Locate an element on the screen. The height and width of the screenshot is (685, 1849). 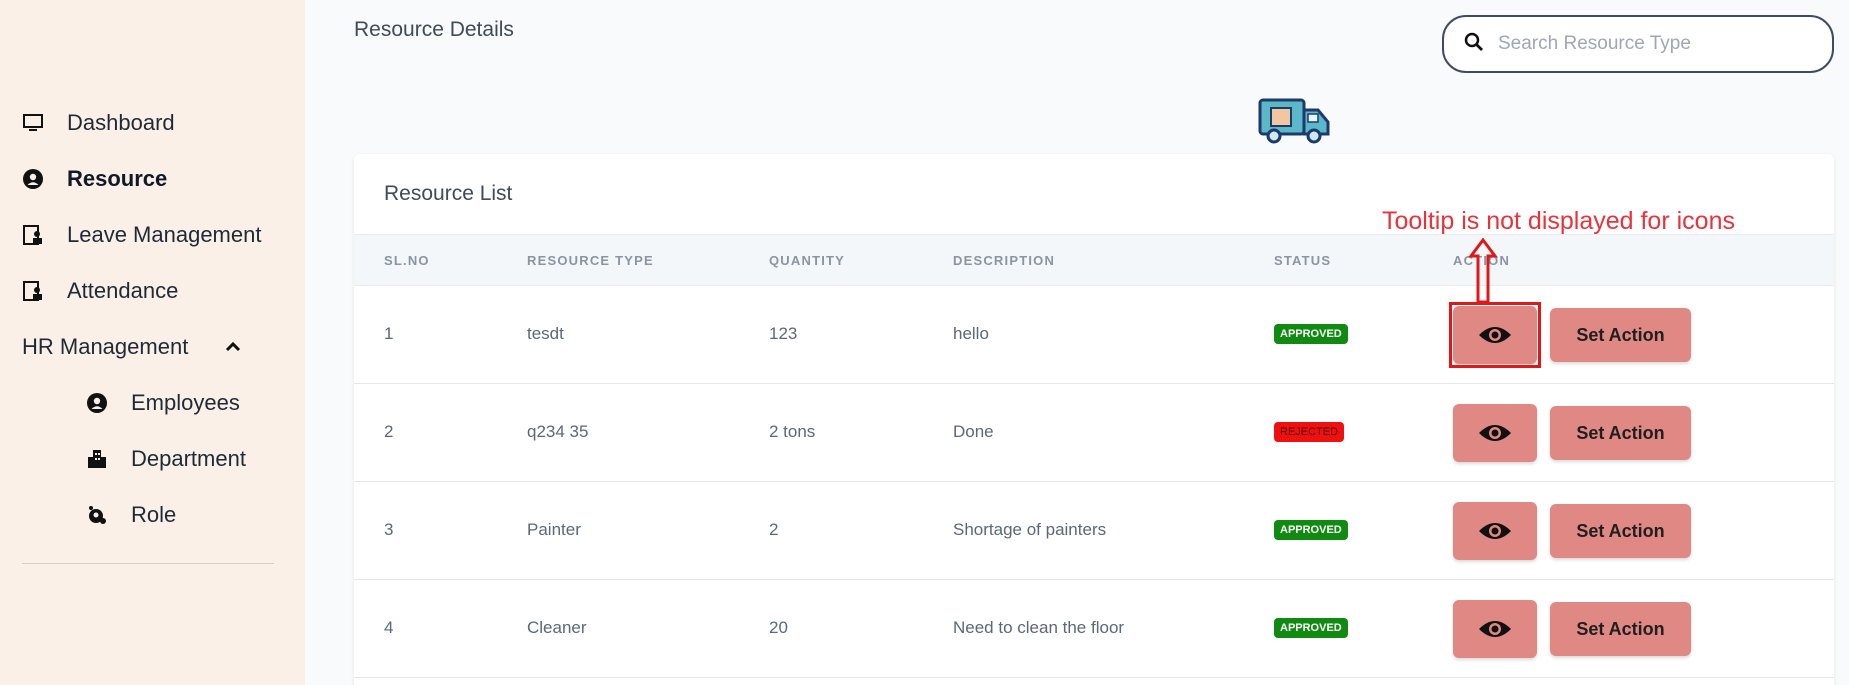
cell-slno: 3 is located at coordinates (389, 529).